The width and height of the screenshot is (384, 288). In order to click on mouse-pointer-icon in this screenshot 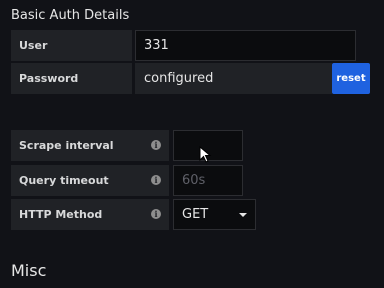, I will do `click(205, 154)`.